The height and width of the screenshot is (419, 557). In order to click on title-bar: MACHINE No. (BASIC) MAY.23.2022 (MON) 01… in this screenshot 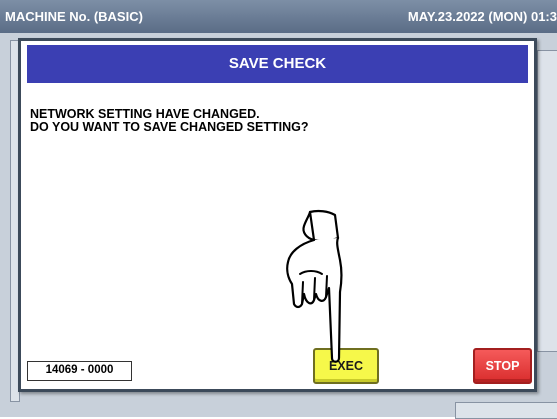, I will do `click(278, 16)`.